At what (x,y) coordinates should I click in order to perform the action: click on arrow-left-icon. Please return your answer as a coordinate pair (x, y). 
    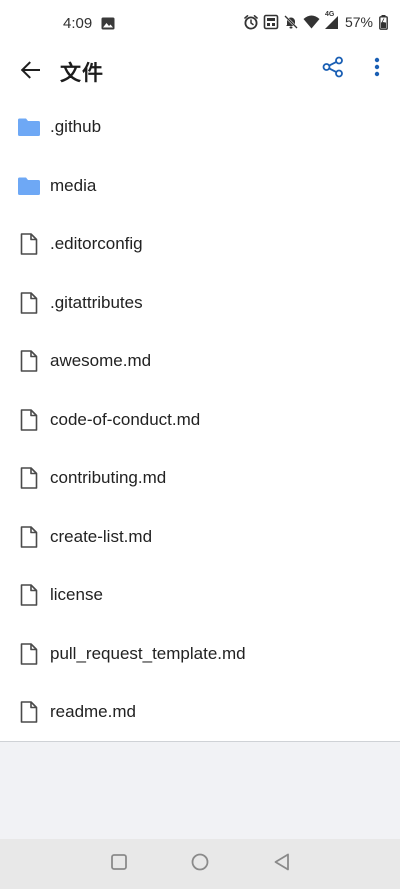
    Looking at the image, I should click on (30, 72).